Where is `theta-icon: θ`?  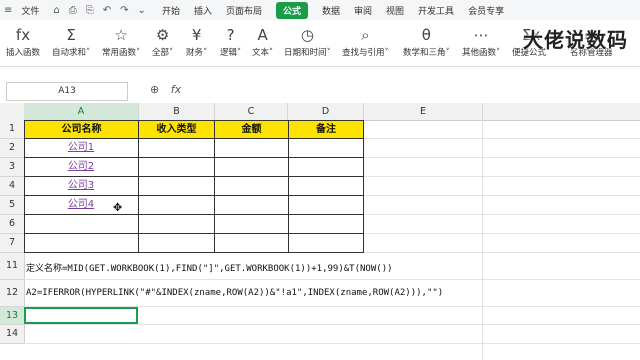 theta-icon: θ is located at coordinates (426, 35).